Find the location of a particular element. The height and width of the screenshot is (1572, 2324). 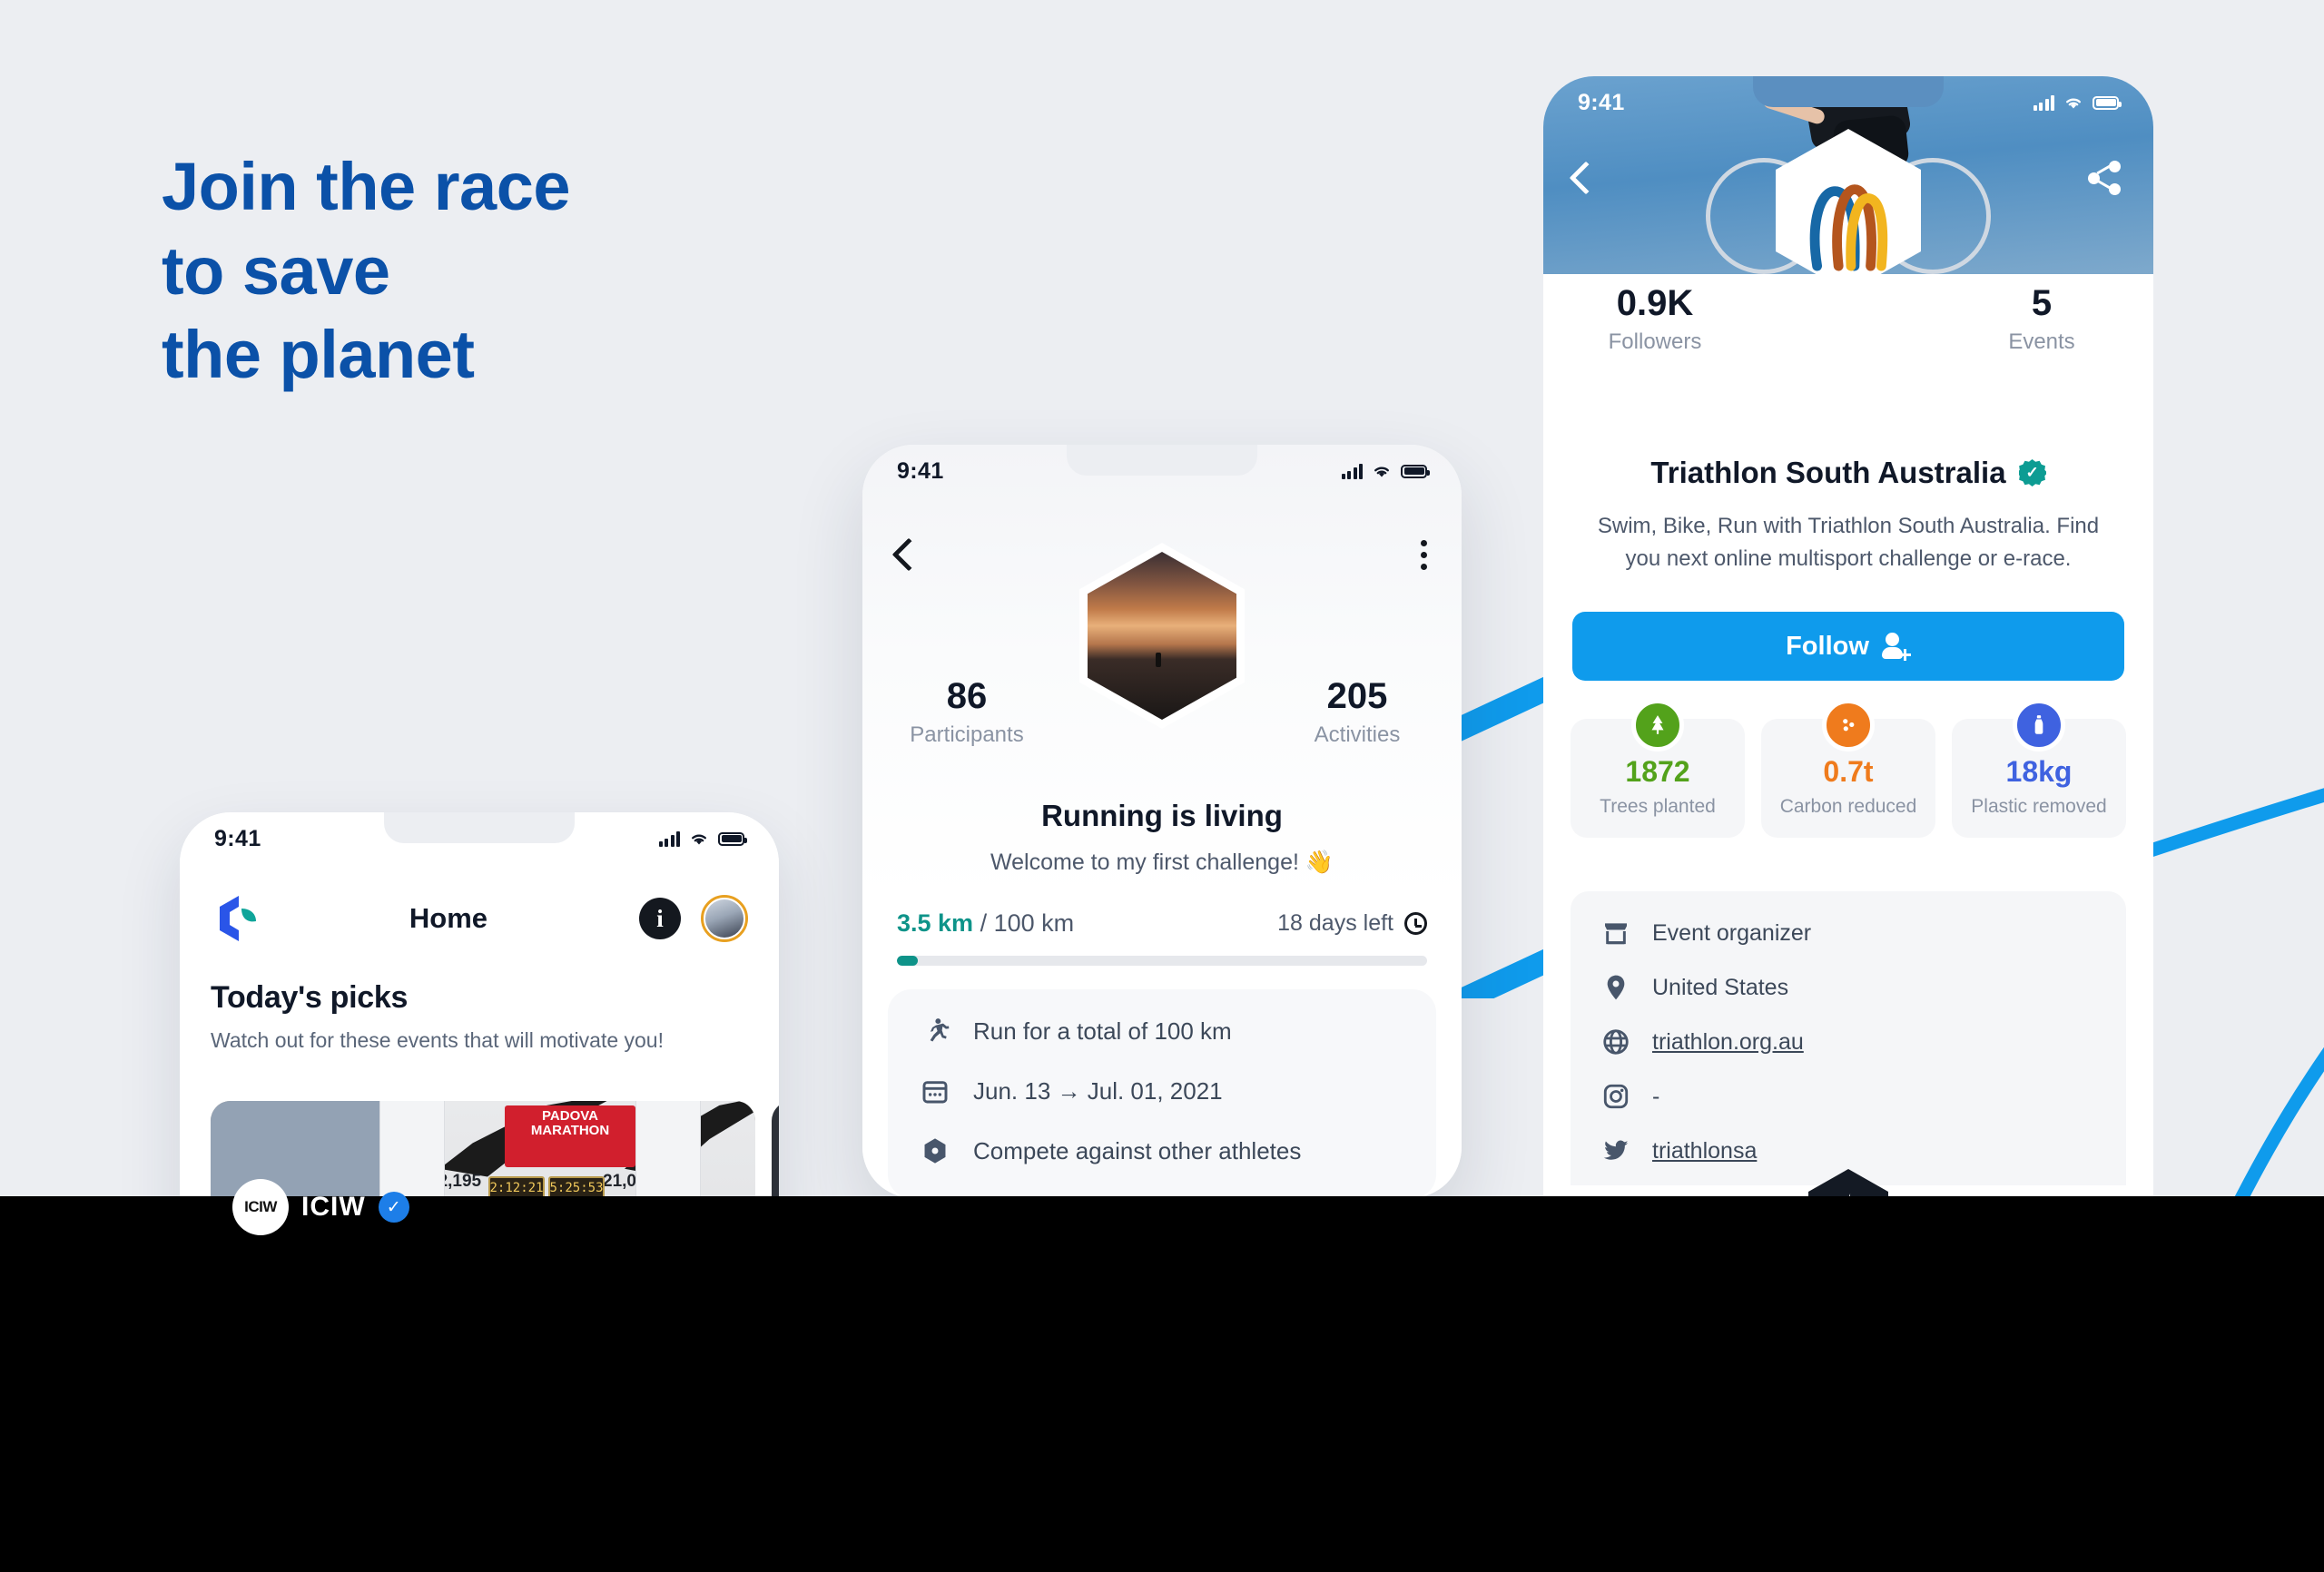

hero-heading-block: Join the race to save the planet is located at coordinates (570, 271).